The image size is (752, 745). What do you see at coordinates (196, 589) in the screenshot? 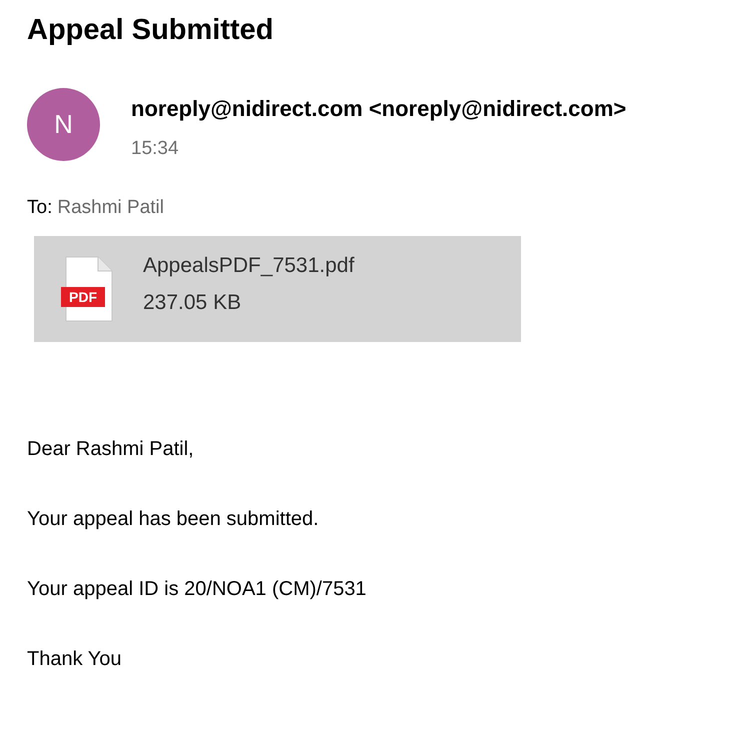
I see `message-paragraph: Your appeal ID is 20/NOA1 (CM)/7531` at bounding box center [196, 589].